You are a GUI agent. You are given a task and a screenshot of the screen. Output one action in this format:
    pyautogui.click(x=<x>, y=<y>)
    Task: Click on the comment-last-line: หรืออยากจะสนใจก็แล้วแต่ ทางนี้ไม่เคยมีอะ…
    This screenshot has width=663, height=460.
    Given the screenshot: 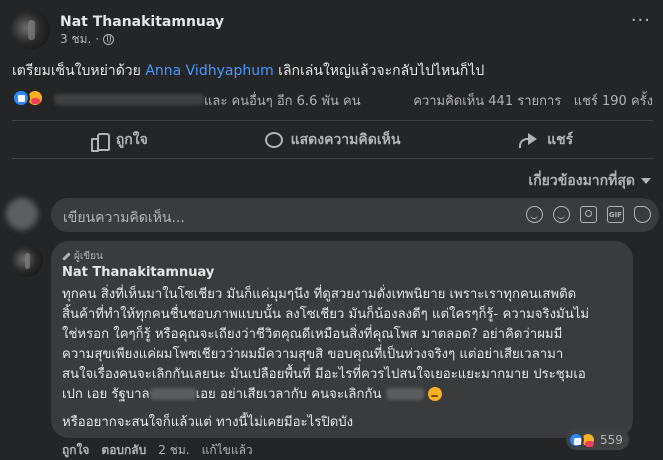 What is the action you would take?
    pyautogui.click(x=208, y=422)
    